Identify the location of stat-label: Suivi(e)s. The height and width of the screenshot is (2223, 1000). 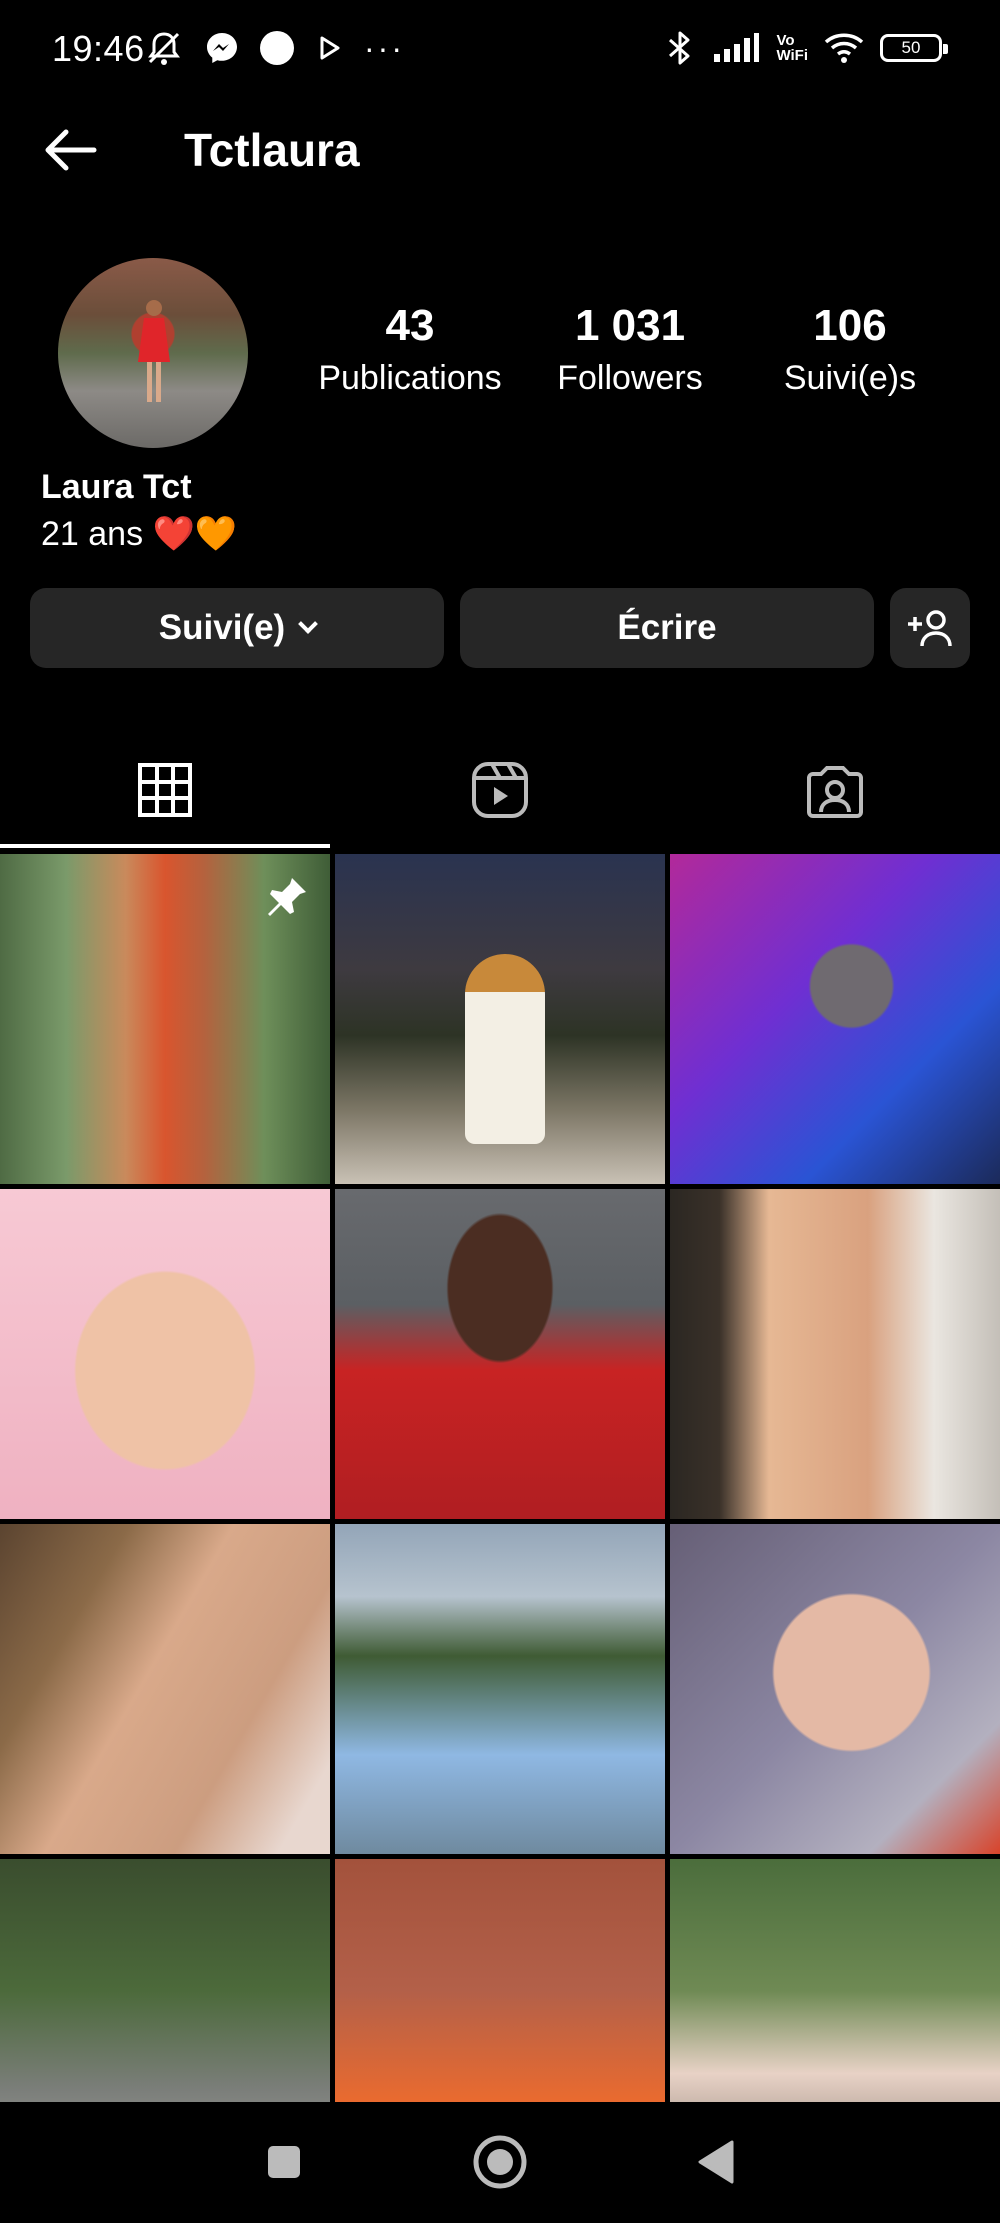
(850, 378).